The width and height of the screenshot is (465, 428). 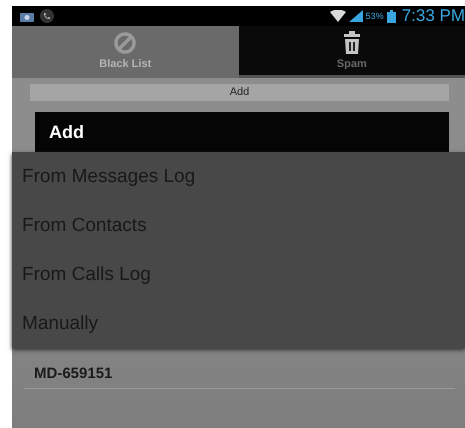 I want to click on list-item: MD-659151, so click(x=239, y=374).